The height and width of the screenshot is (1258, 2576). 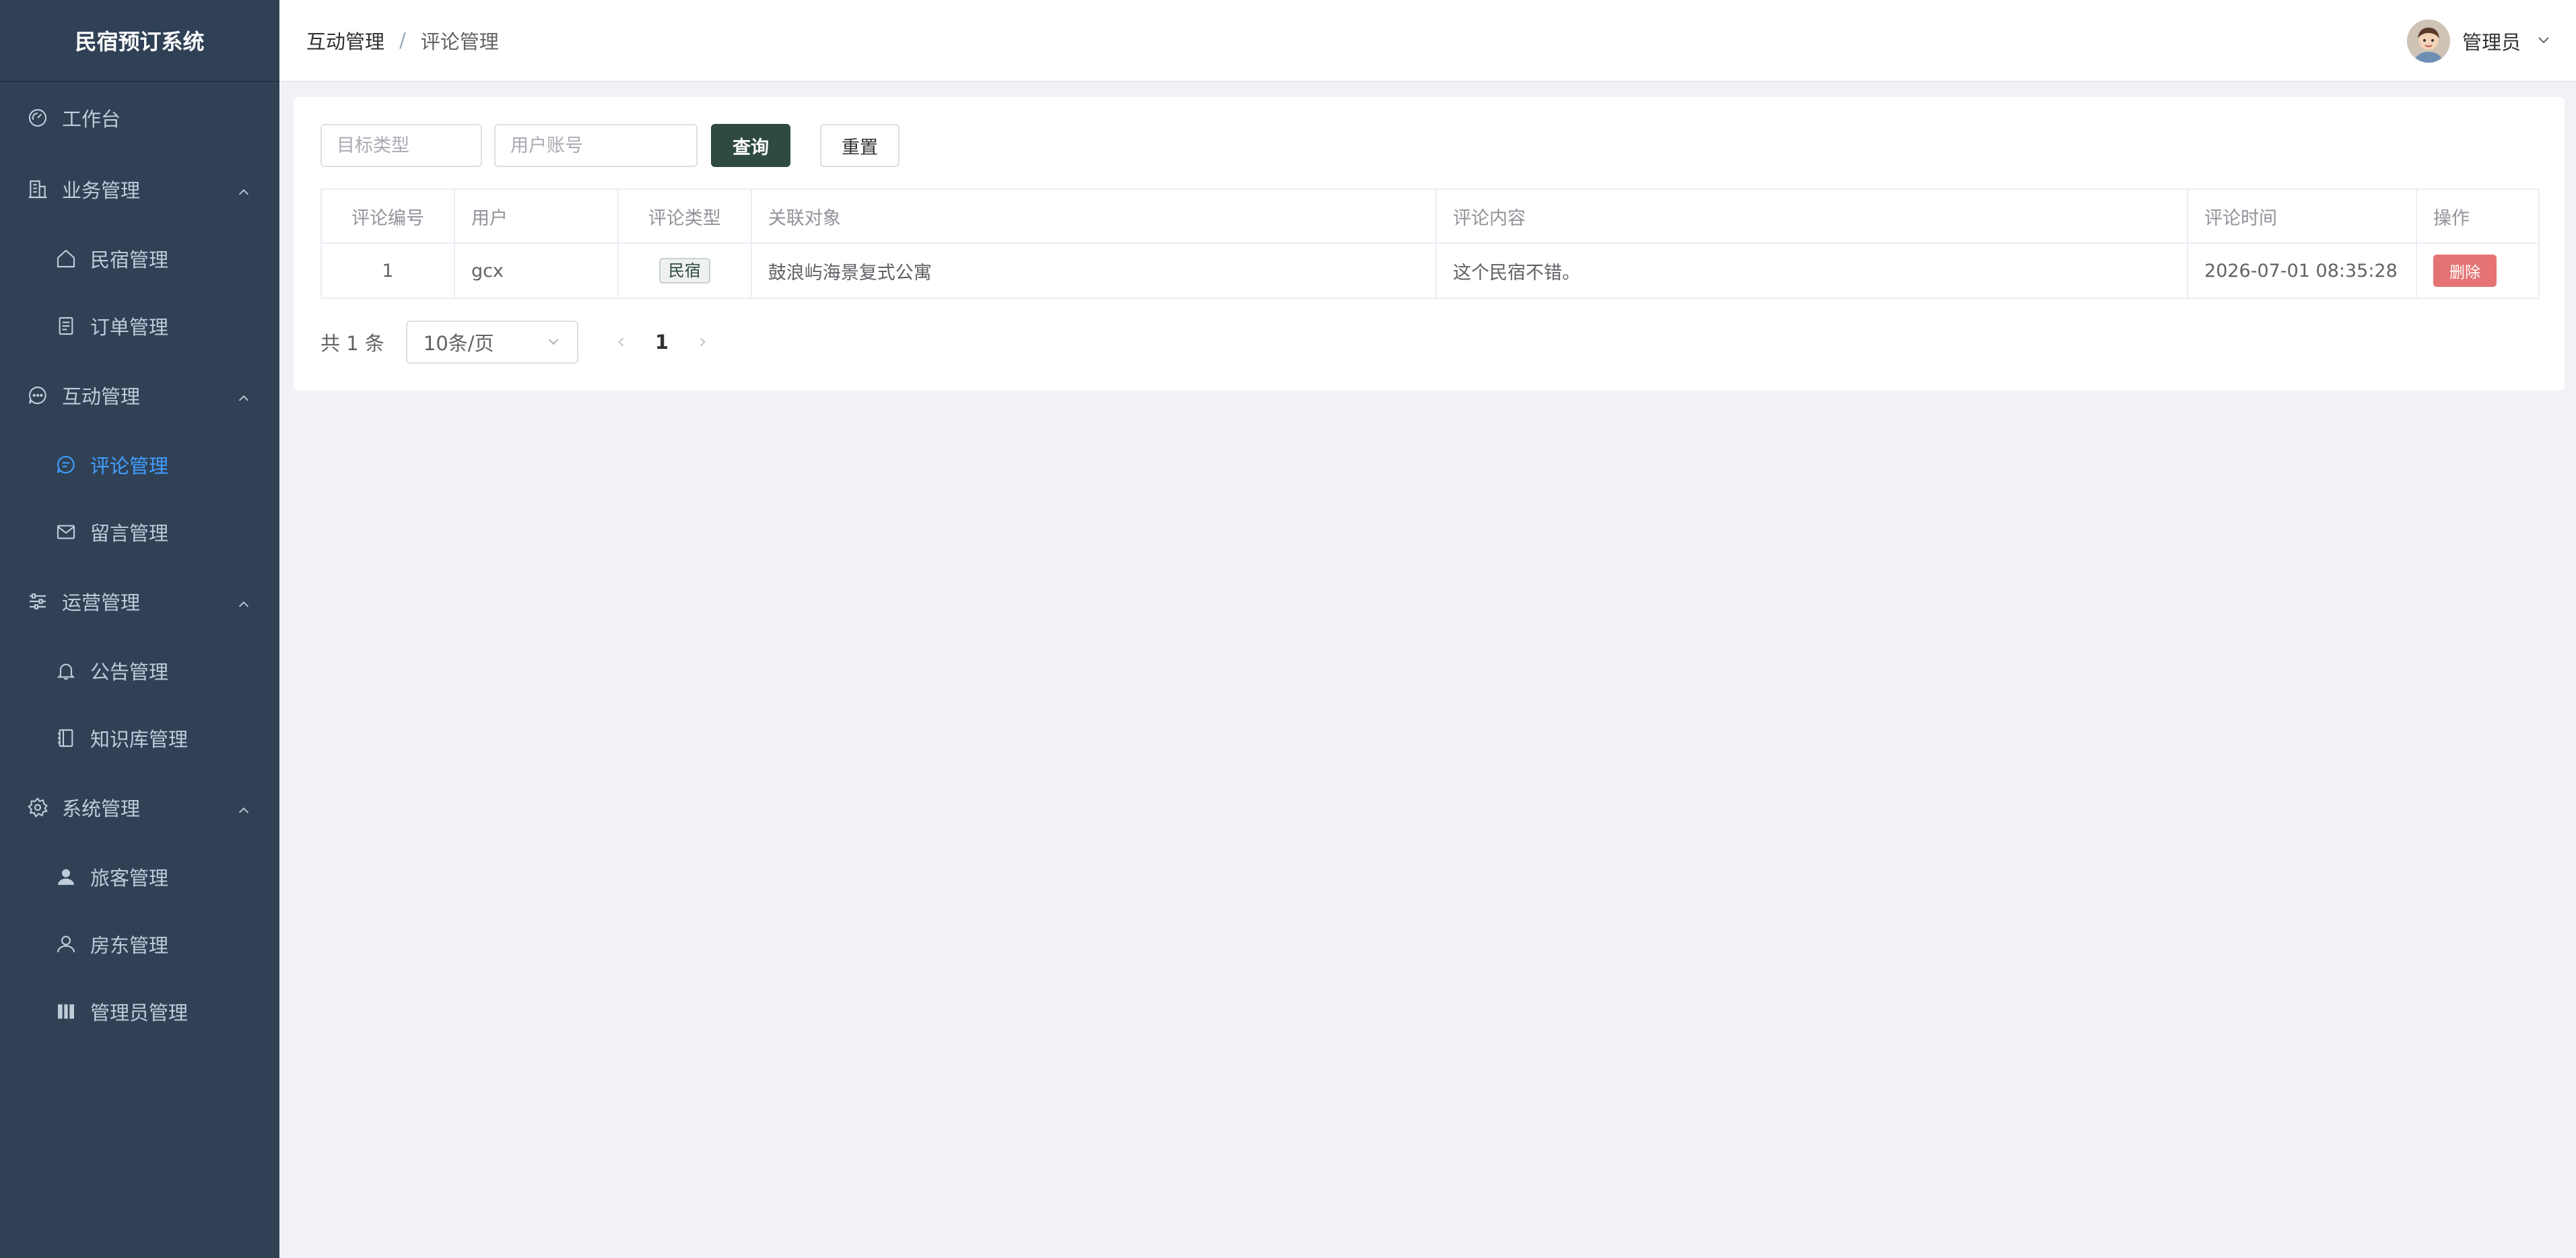 What do you see at coordinates (662, 342) in the screenshot?
I see `page-number-current: 1` at bounding box center [662, 342].